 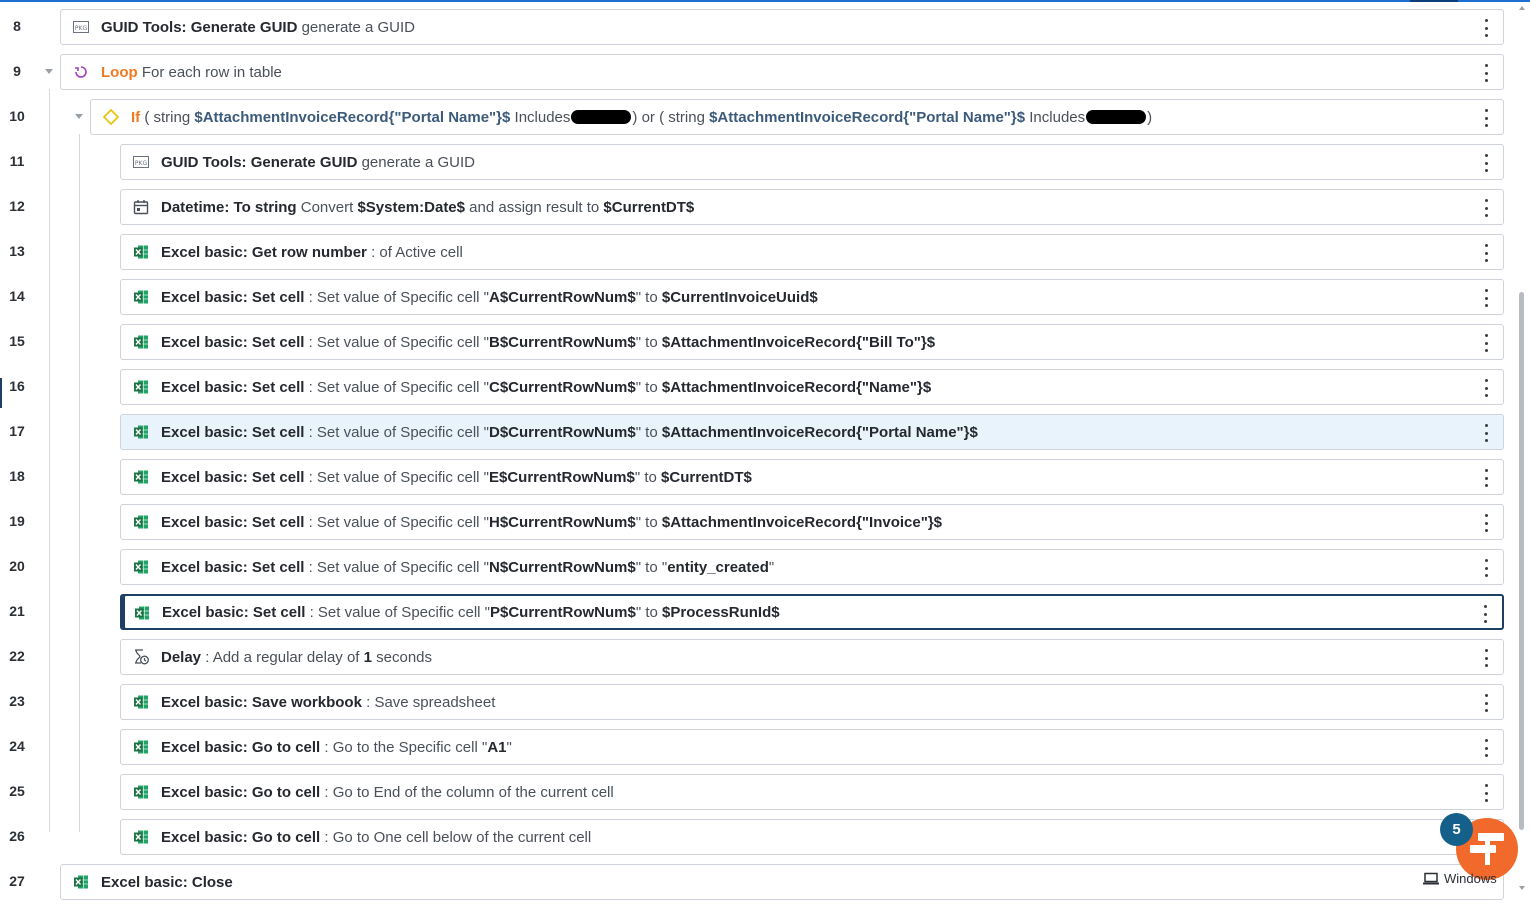 I want to click on line-number: 20, so click(x=17, y=566).